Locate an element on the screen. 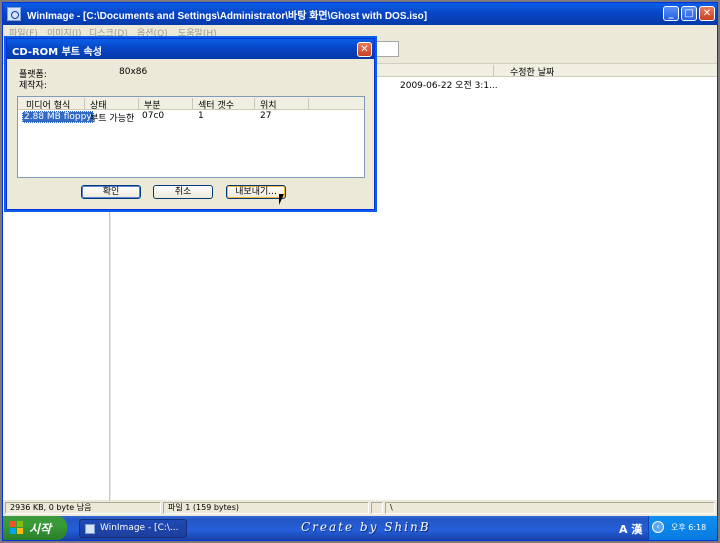 The image size is (720, 543). winimage-app-icon is located at coordinates (14, 14).